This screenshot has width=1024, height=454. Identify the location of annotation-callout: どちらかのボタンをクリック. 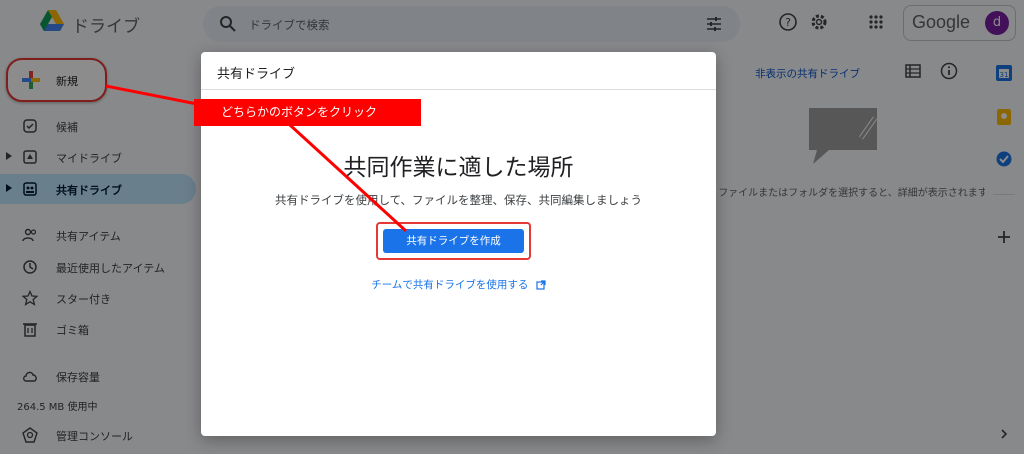
(307, 112).